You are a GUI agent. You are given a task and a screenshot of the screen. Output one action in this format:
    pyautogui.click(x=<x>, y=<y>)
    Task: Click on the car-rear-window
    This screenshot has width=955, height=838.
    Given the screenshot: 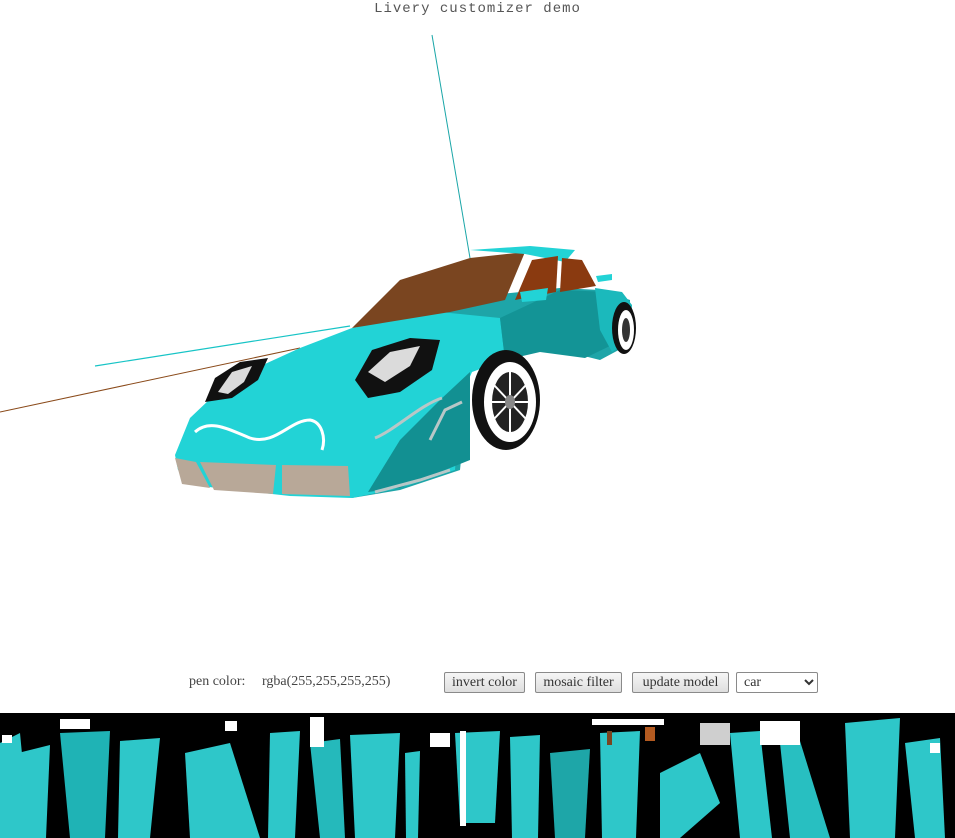 What is the action you would take?
    pyautogui.click(x=578, y=275)
    